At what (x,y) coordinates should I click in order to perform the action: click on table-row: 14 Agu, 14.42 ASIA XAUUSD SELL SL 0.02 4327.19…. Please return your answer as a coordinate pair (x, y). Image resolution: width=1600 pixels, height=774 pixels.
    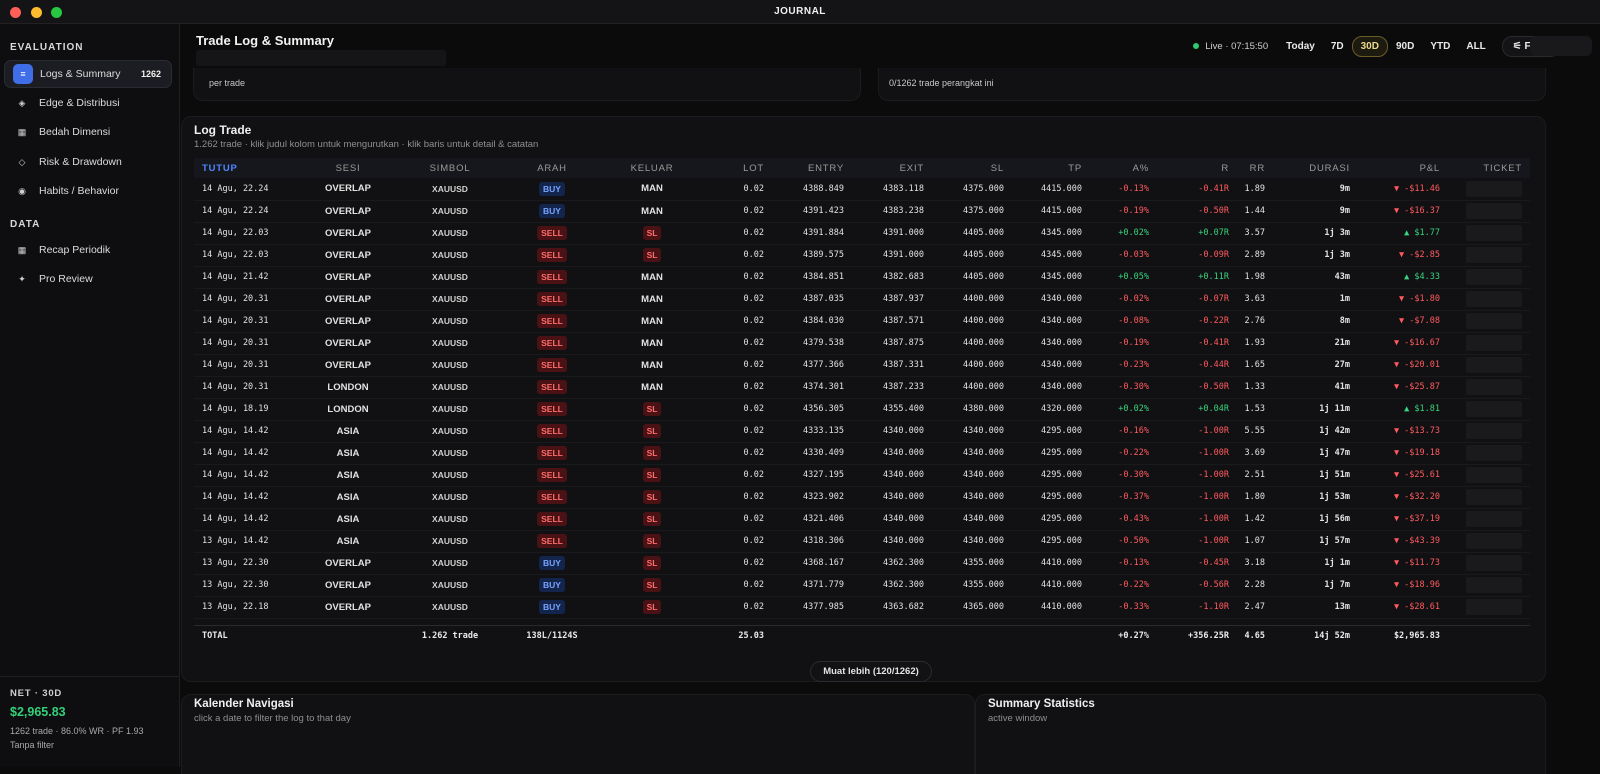
    Looking at the image, I should click on (862, 475).